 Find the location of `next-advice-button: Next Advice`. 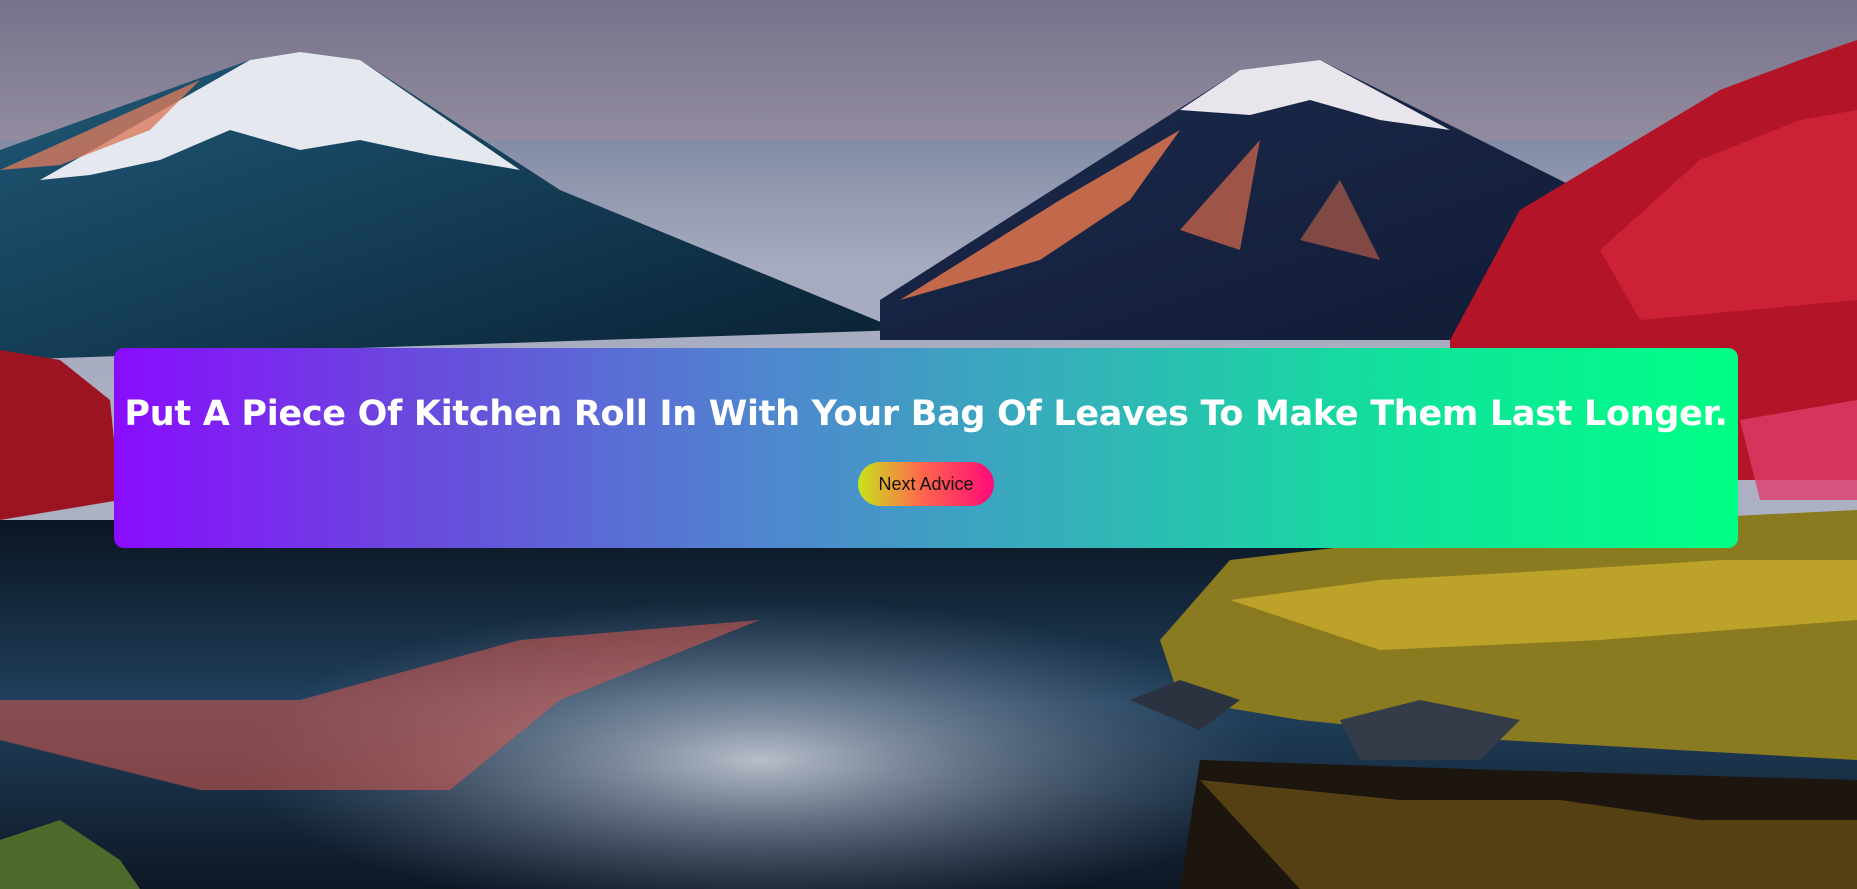

next-advice-button: Next Advice is located at coordinates (926, 484).